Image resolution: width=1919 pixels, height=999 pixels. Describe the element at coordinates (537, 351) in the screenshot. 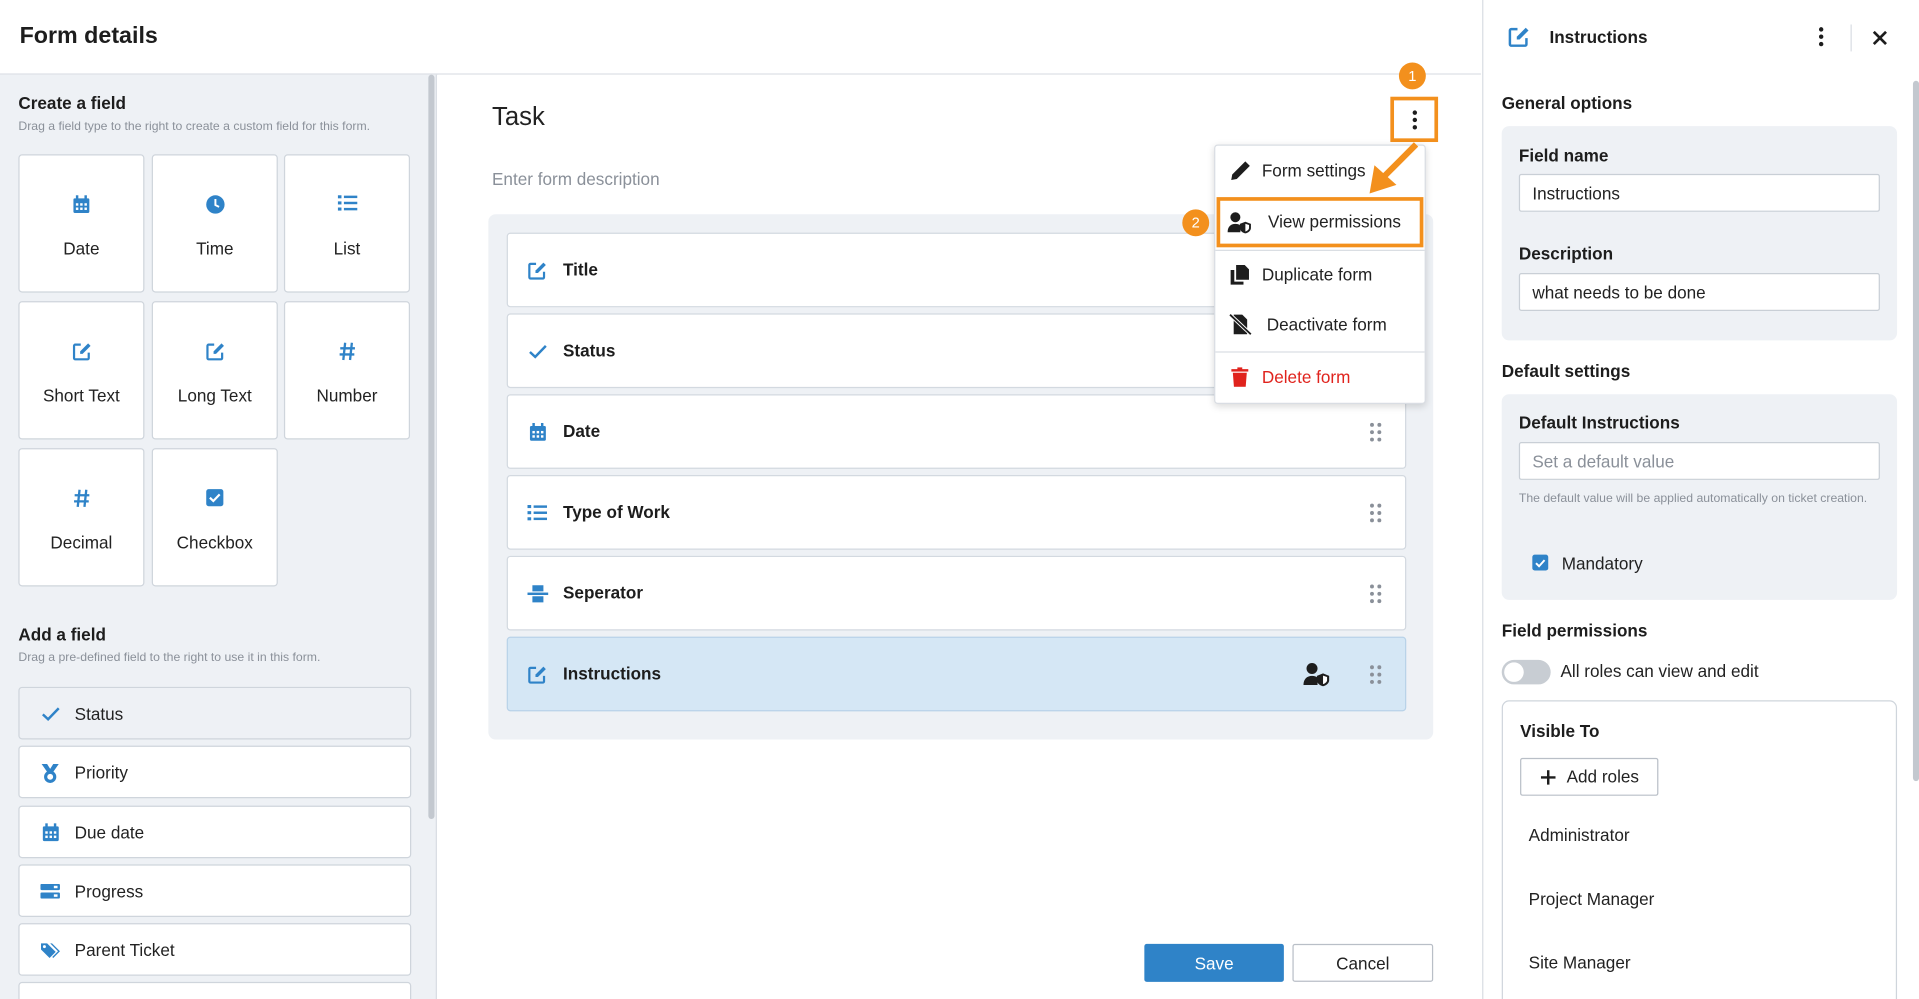

I see `check-icon` at that location.